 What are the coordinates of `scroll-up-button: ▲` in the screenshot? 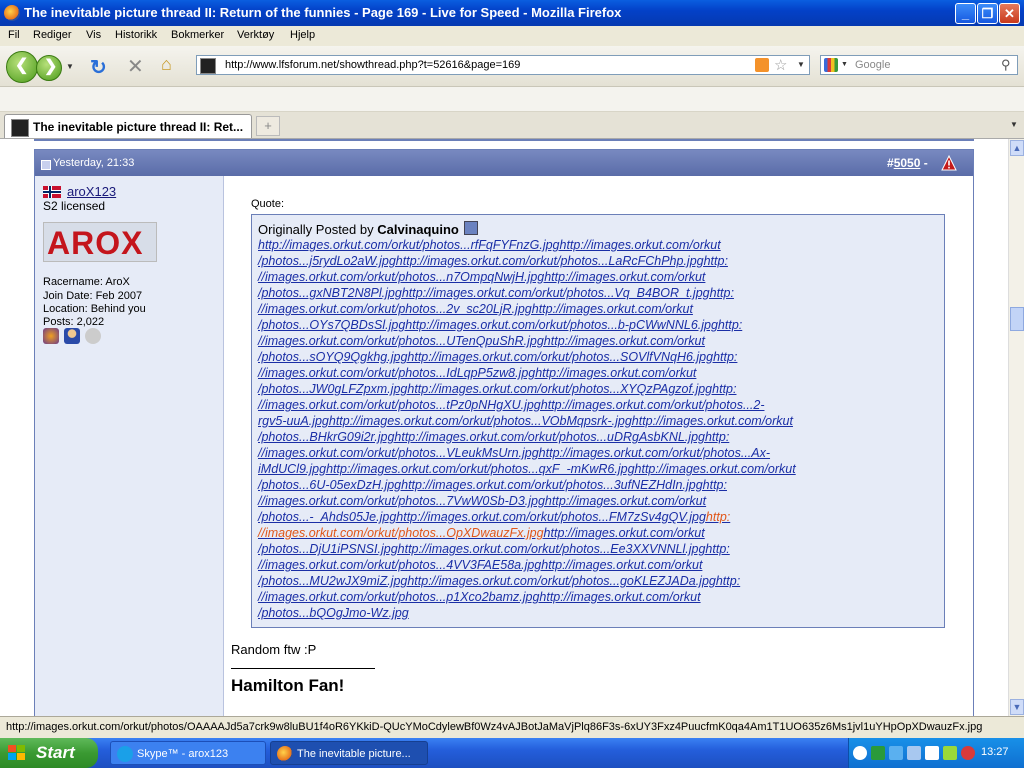 It's located at (1017, 148).